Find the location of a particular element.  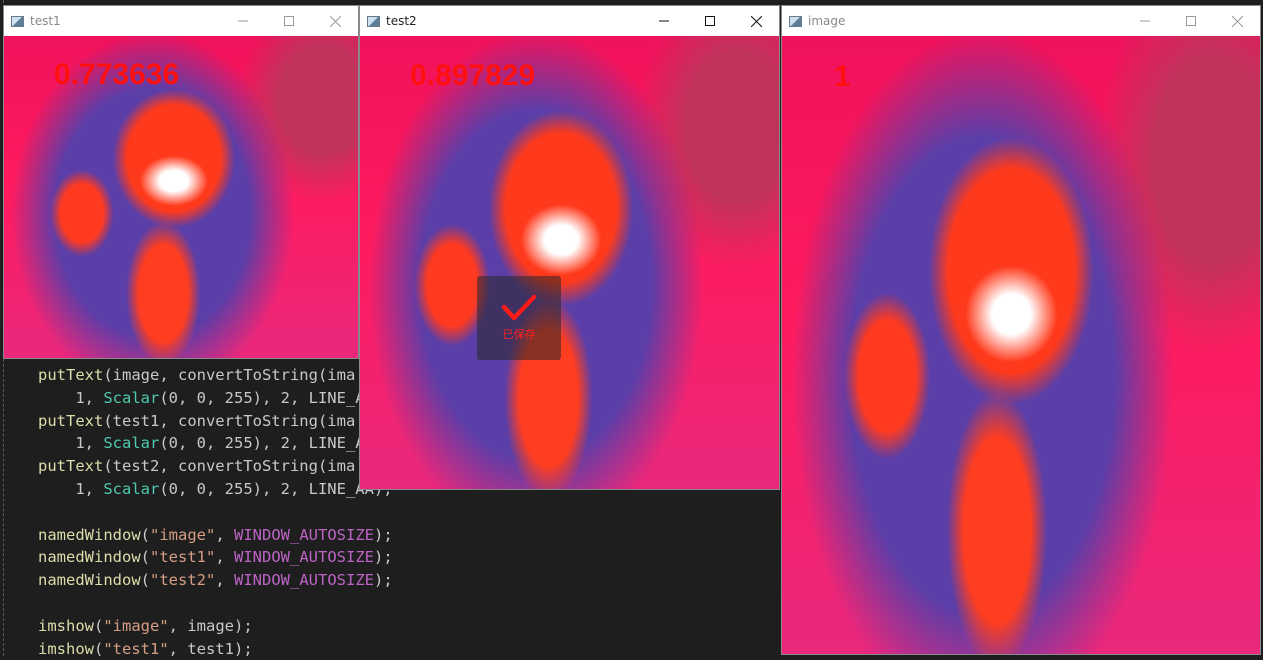

code-line: putText(test1, convertToString(ima is located at coordinates (215, 421).